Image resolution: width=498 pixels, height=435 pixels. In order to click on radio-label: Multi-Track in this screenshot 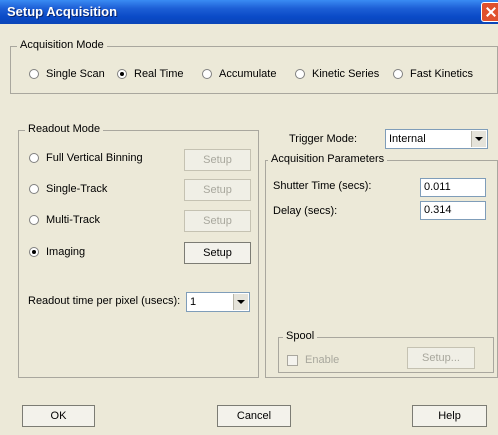, I will do `click(73, 220)`.